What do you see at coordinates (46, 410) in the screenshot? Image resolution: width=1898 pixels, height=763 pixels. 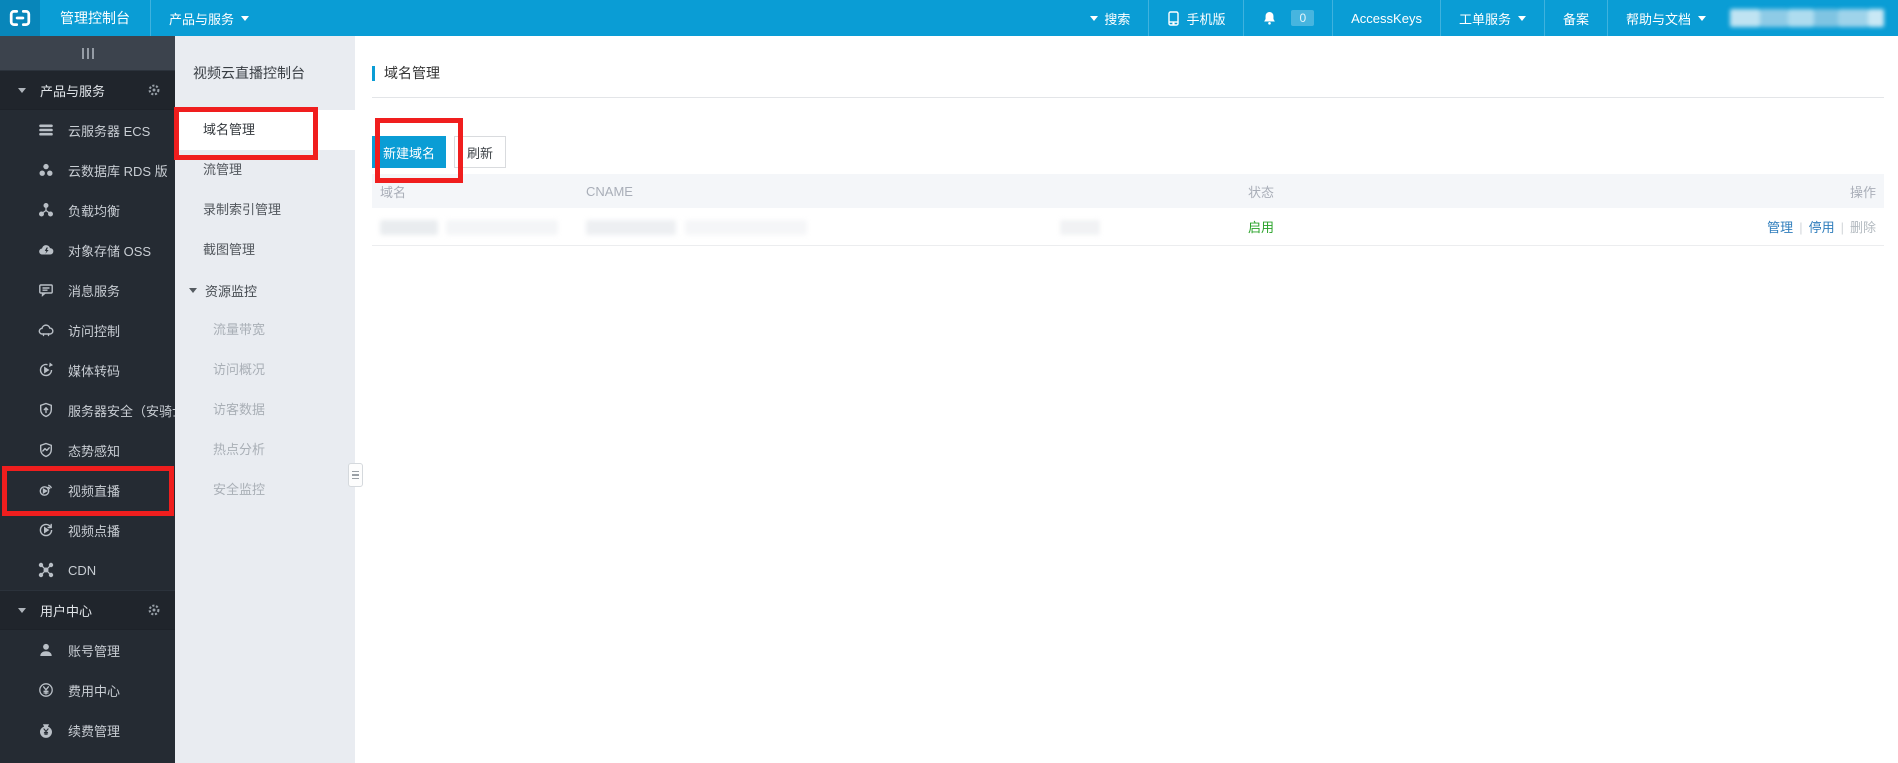 I see `security-shield-icon` at bounding box center [46, 410].